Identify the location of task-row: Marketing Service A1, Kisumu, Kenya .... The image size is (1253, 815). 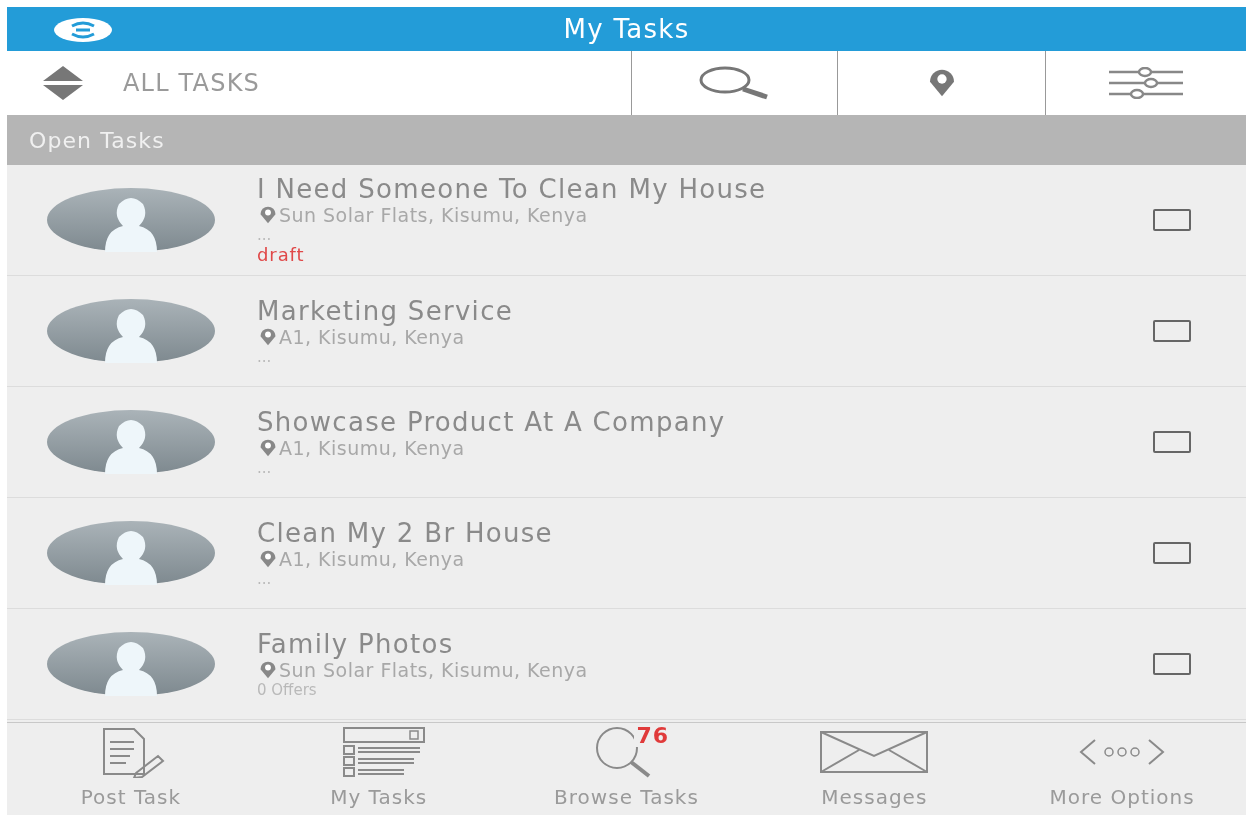
(626, 331).